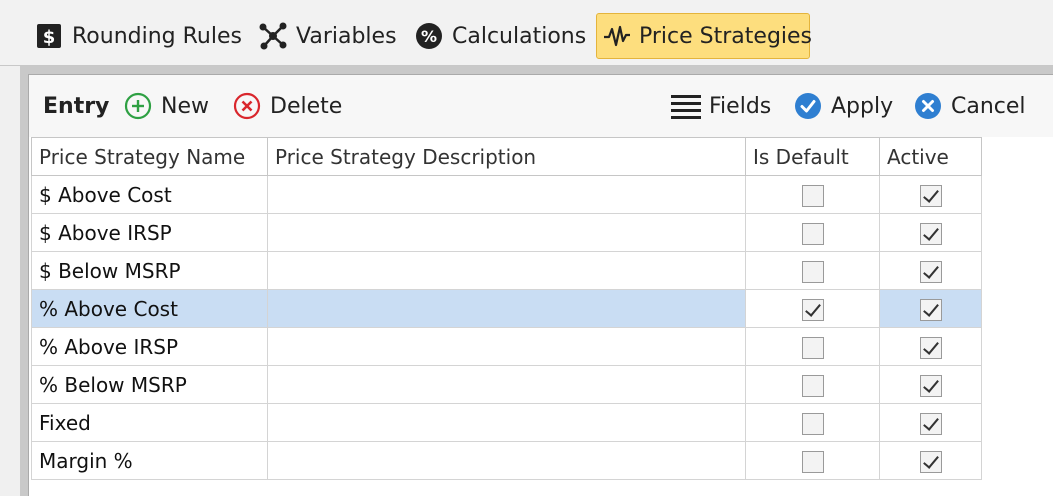 This screenshot has width=1053, height=496. I want to click on tab-price-strategies: Price Strategies, so click(704, 36).